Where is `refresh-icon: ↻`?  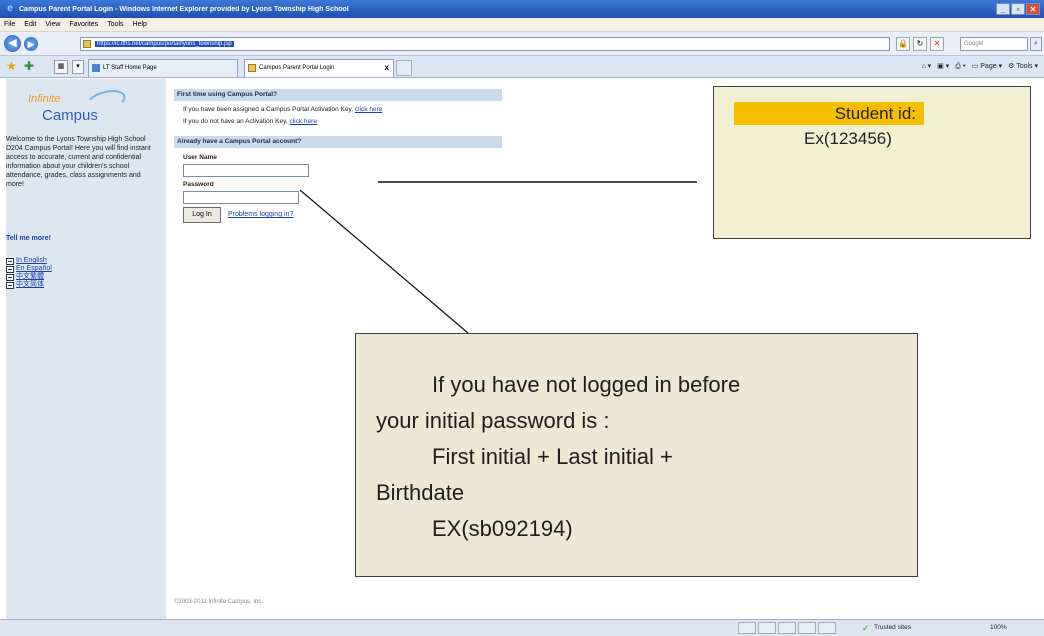
refresh-icon: ↻ is located at coordinates (920, 44).